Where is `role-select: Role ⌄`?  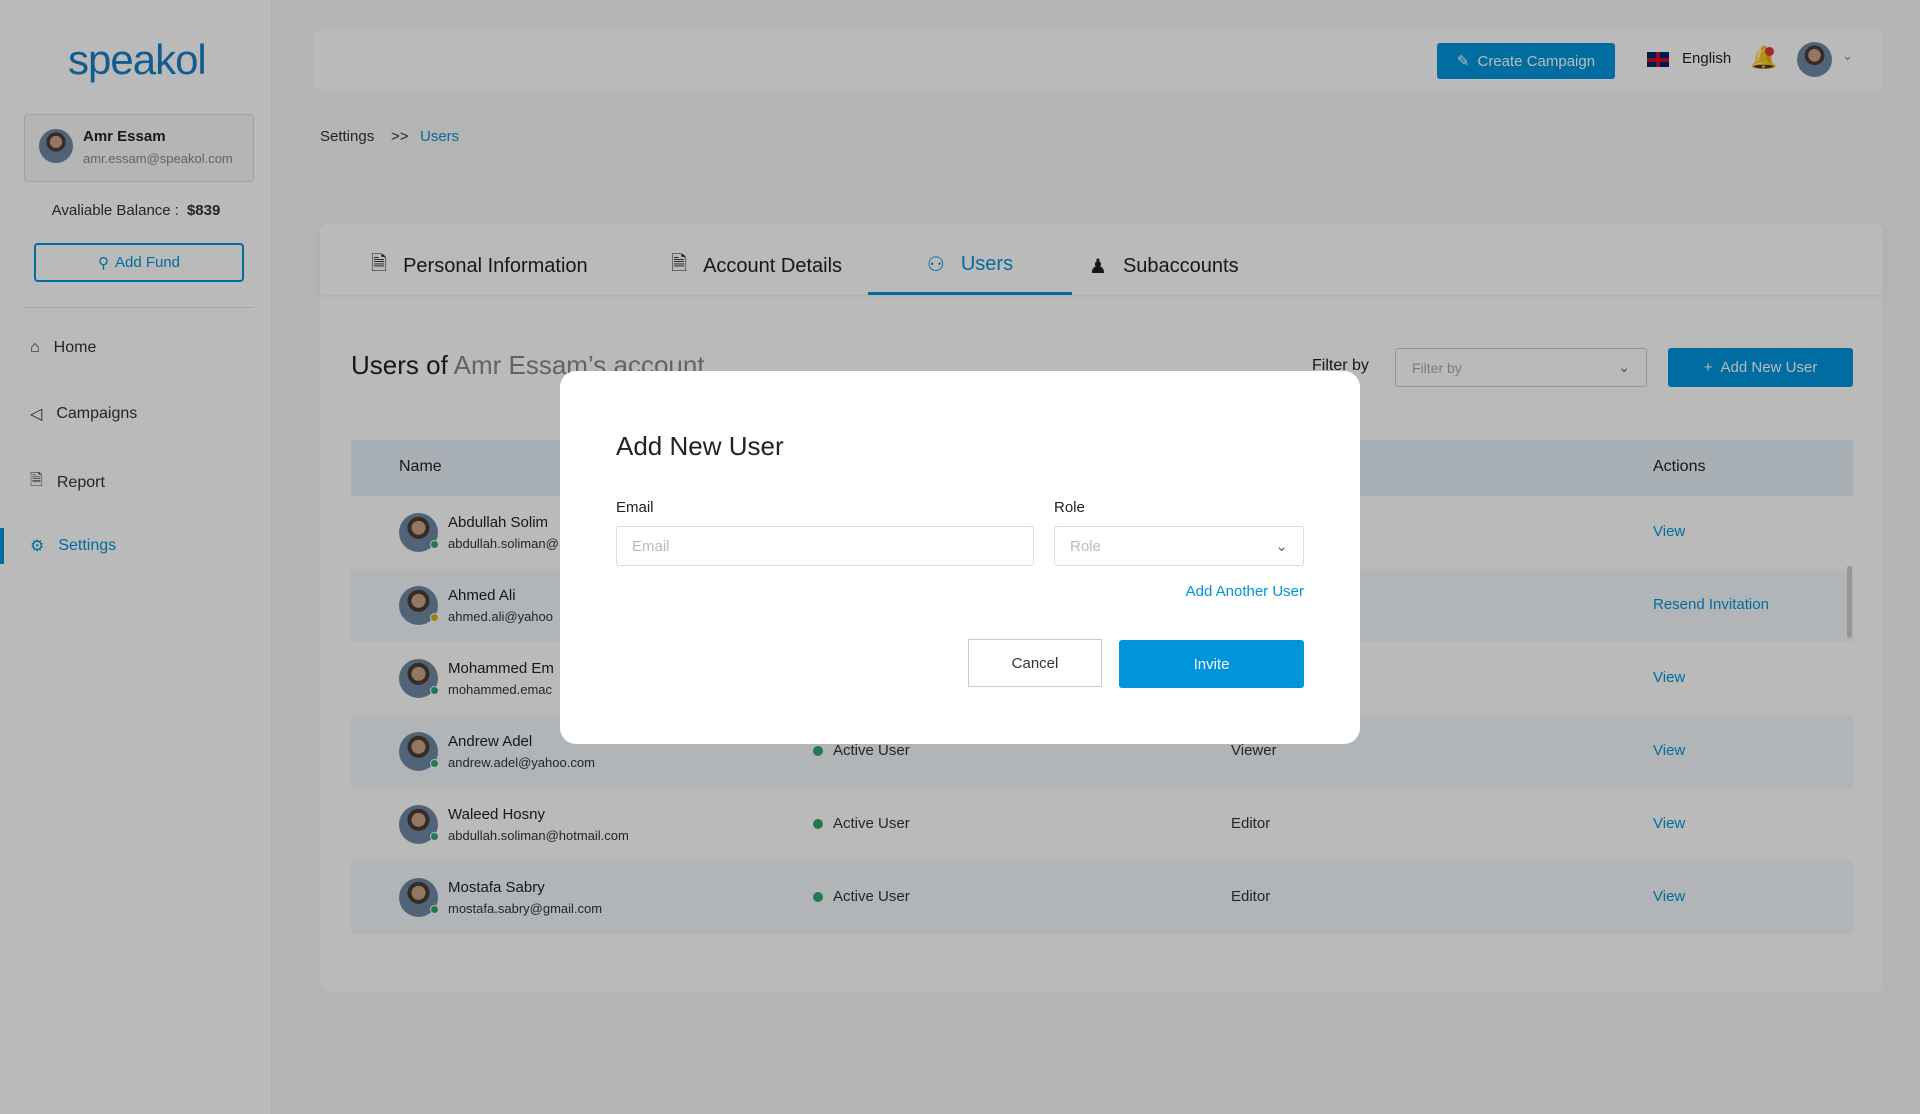 role-select: Role ⌄ is located at coordinates (1179, 546).